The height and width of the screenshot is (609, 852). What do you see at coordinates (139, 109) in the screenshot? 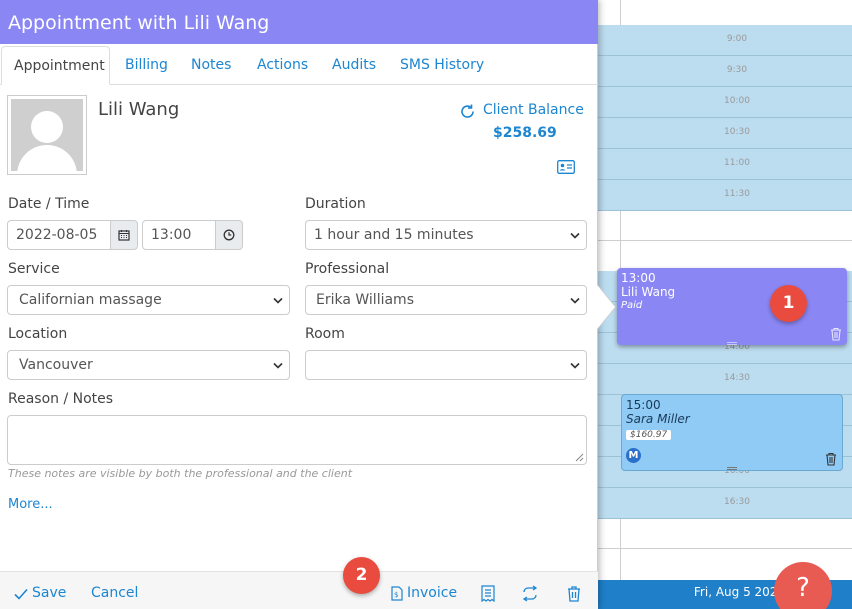
I see `client-name: Lili Wang` at bounding box center [139, 109].